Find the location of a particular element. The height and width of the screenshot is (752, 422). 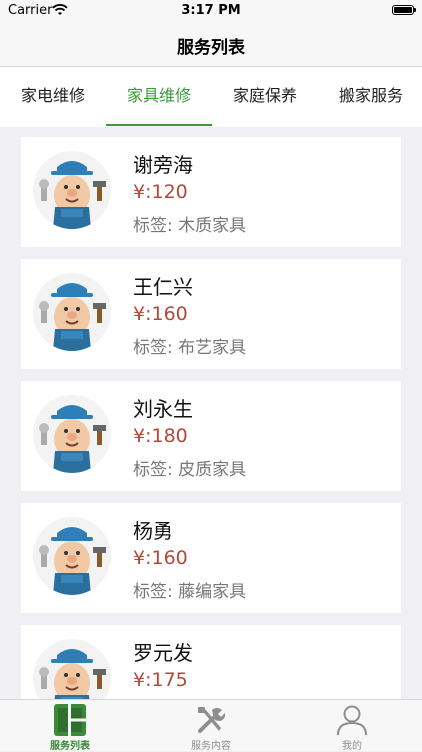

provider-name: 刘永生 is located at coordinates (163, 409).